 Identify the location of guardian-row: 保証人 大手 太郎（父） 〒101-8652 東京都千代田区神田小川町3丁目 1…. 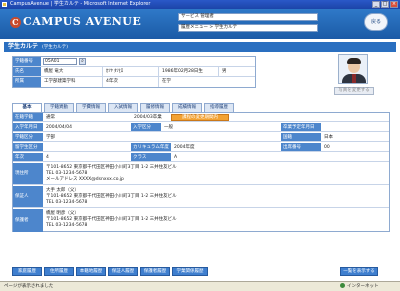
(201, 197).